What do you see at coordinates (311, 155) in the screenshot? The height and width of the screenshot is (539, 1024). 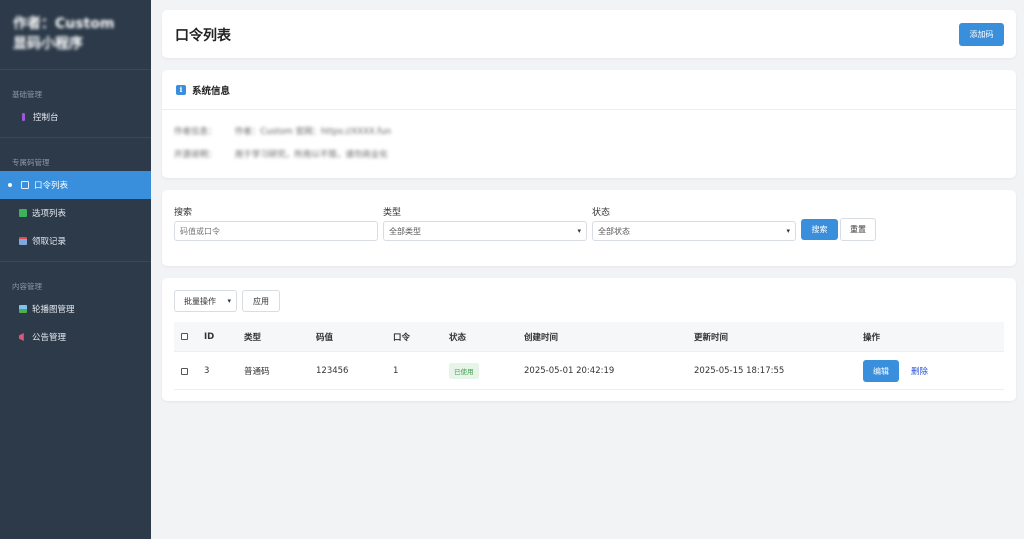 I see `info-value: 用于学习研究，所用以不限，请勿商业化` at bounding box center [311, 155].